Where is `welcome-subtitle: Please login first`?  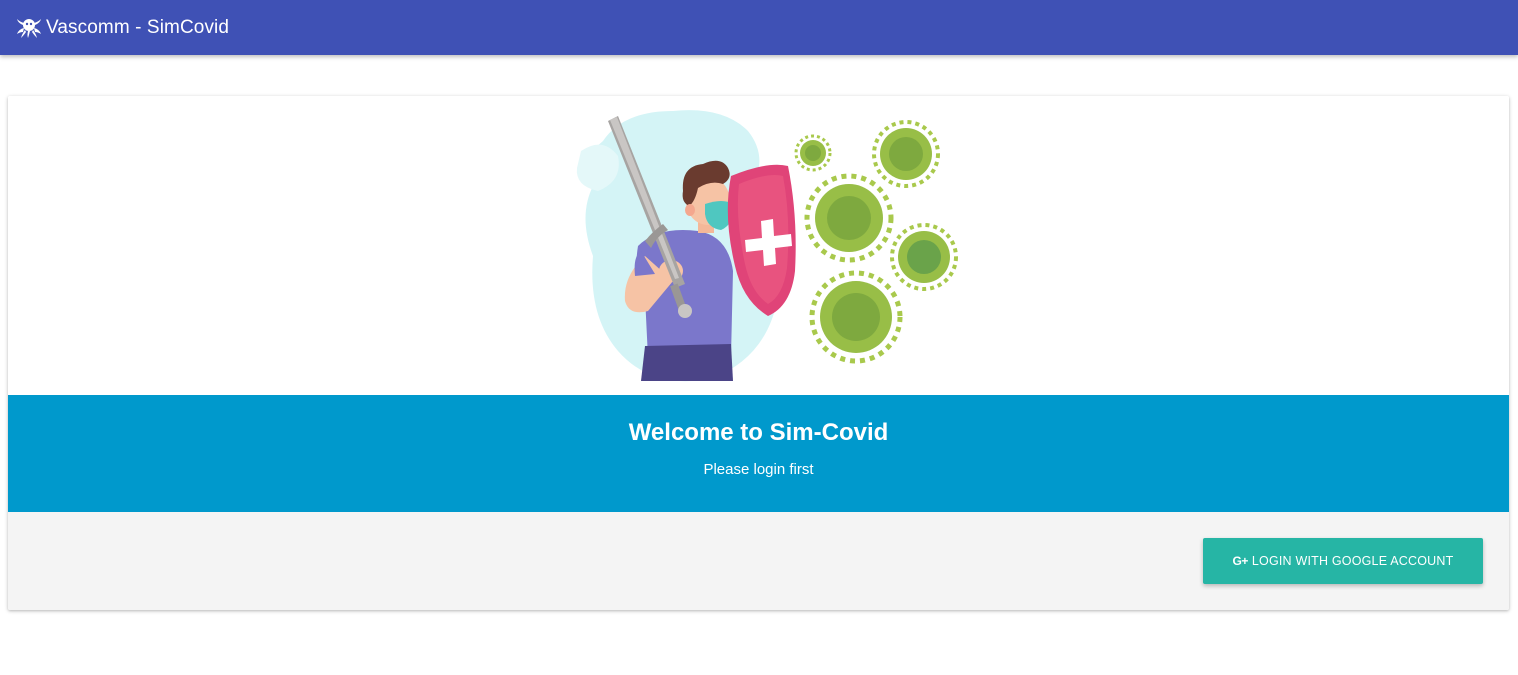
welcome-subtitle: Please login first is located at coordinates (758, 469).